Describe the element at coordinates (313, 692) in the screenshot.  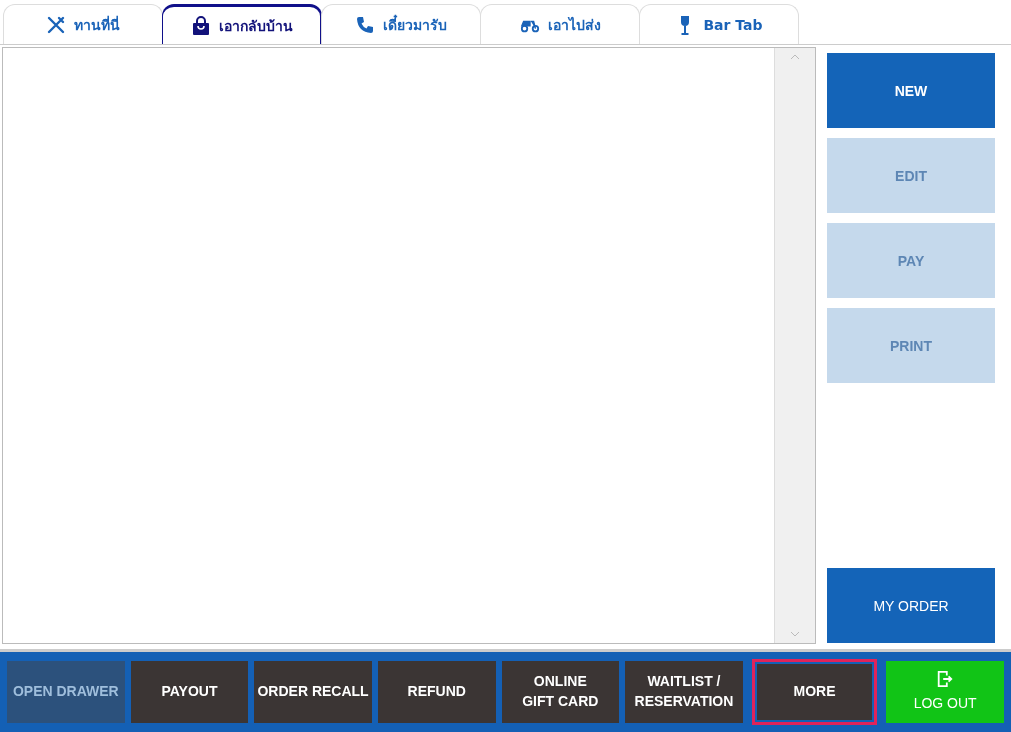
I see `action-button: ORDER RECALL` at that location.